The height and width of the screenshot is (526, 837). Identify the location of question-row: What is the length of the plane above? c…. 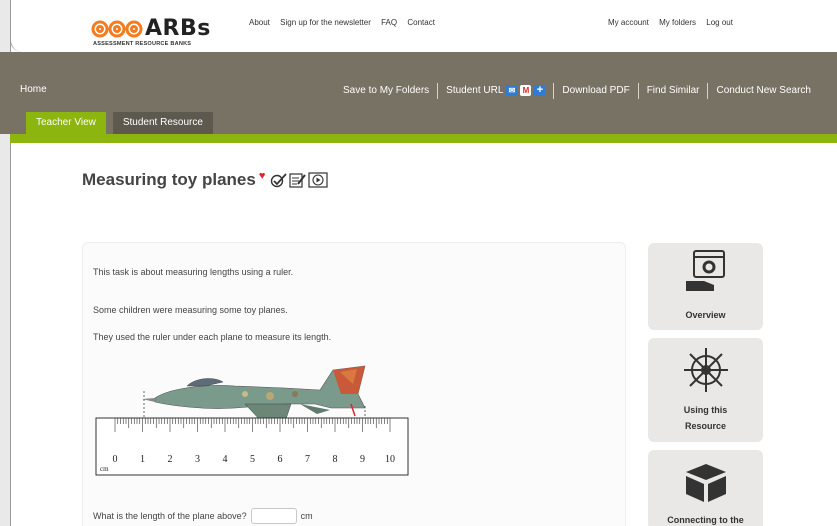
(203, 516).